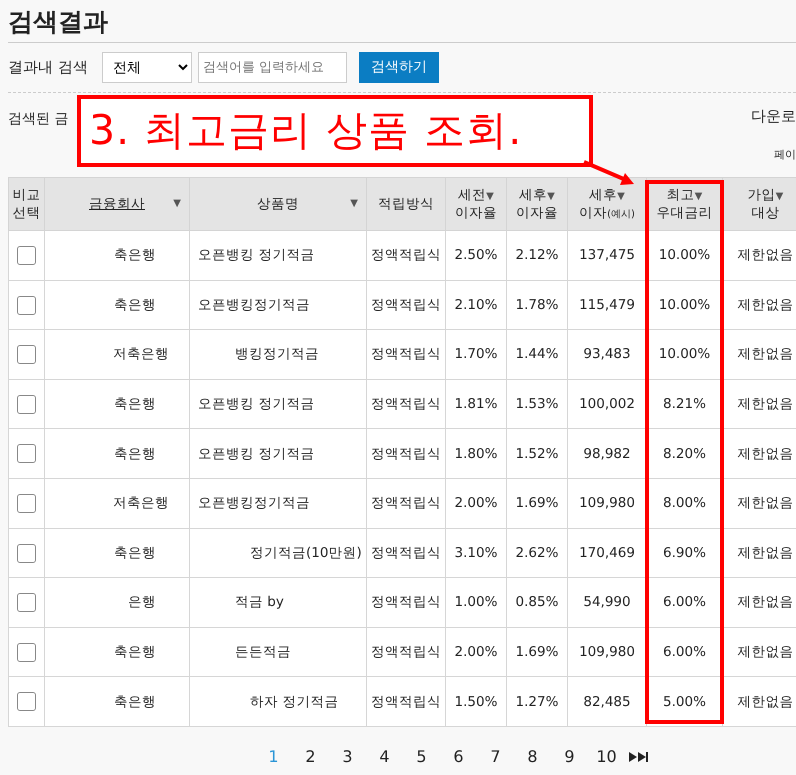 The image size is (796, 775). I want to click on table-cell: 1.52%, so click(537, 453).